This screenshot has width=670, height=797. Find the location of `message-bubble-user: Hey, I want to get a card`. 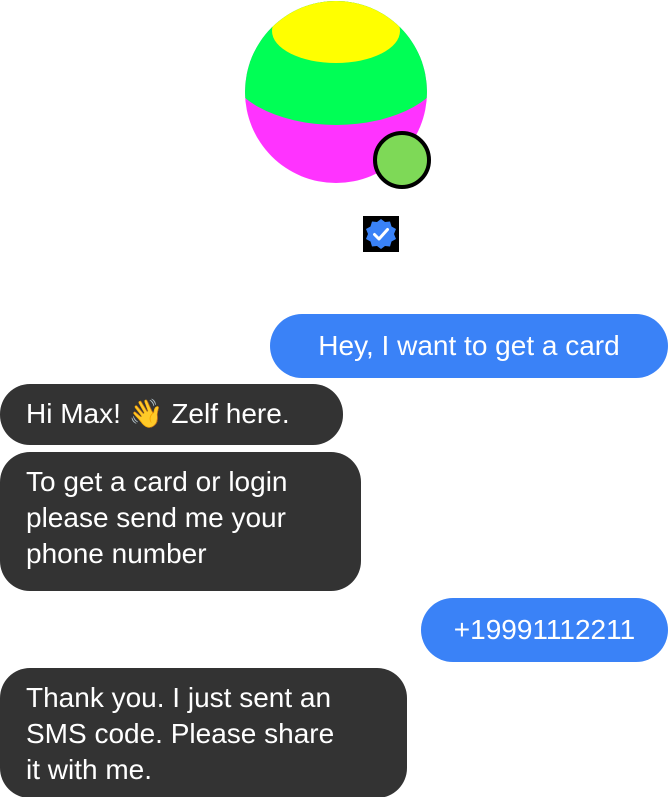

message-bubble-user: Hey, I want to get a card is located at coordinates (469, 346).